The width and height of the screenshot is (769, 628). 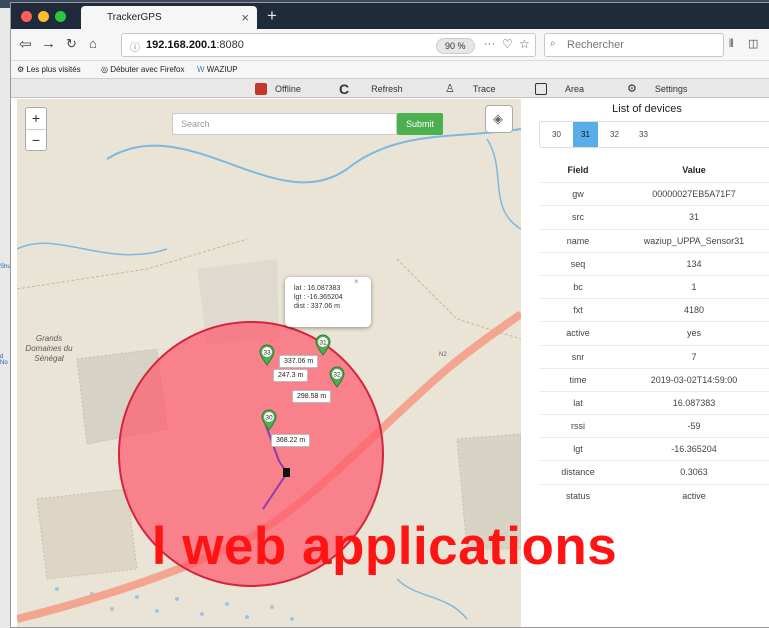 I want to click on map-search-input: Search, so click(x=284, y=124).